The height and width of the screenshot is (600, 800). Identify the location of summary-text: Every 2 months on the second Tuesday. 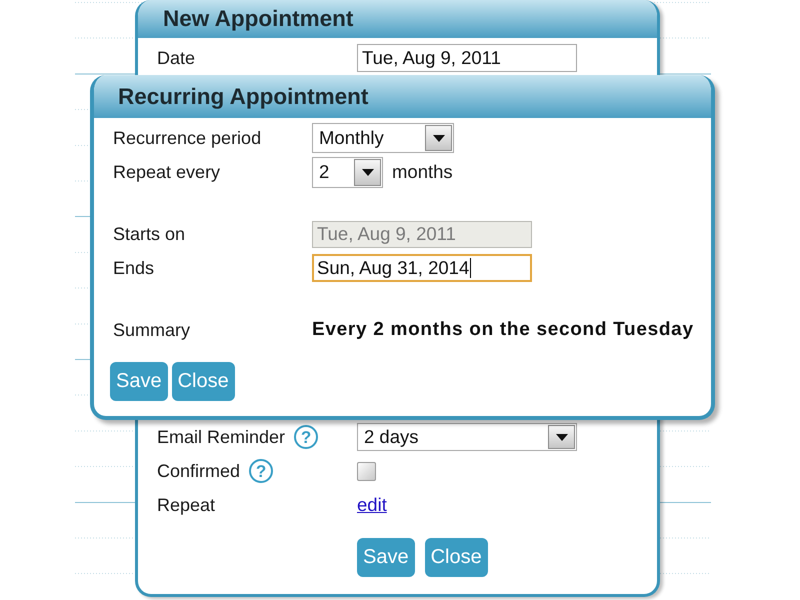
(503, 330).